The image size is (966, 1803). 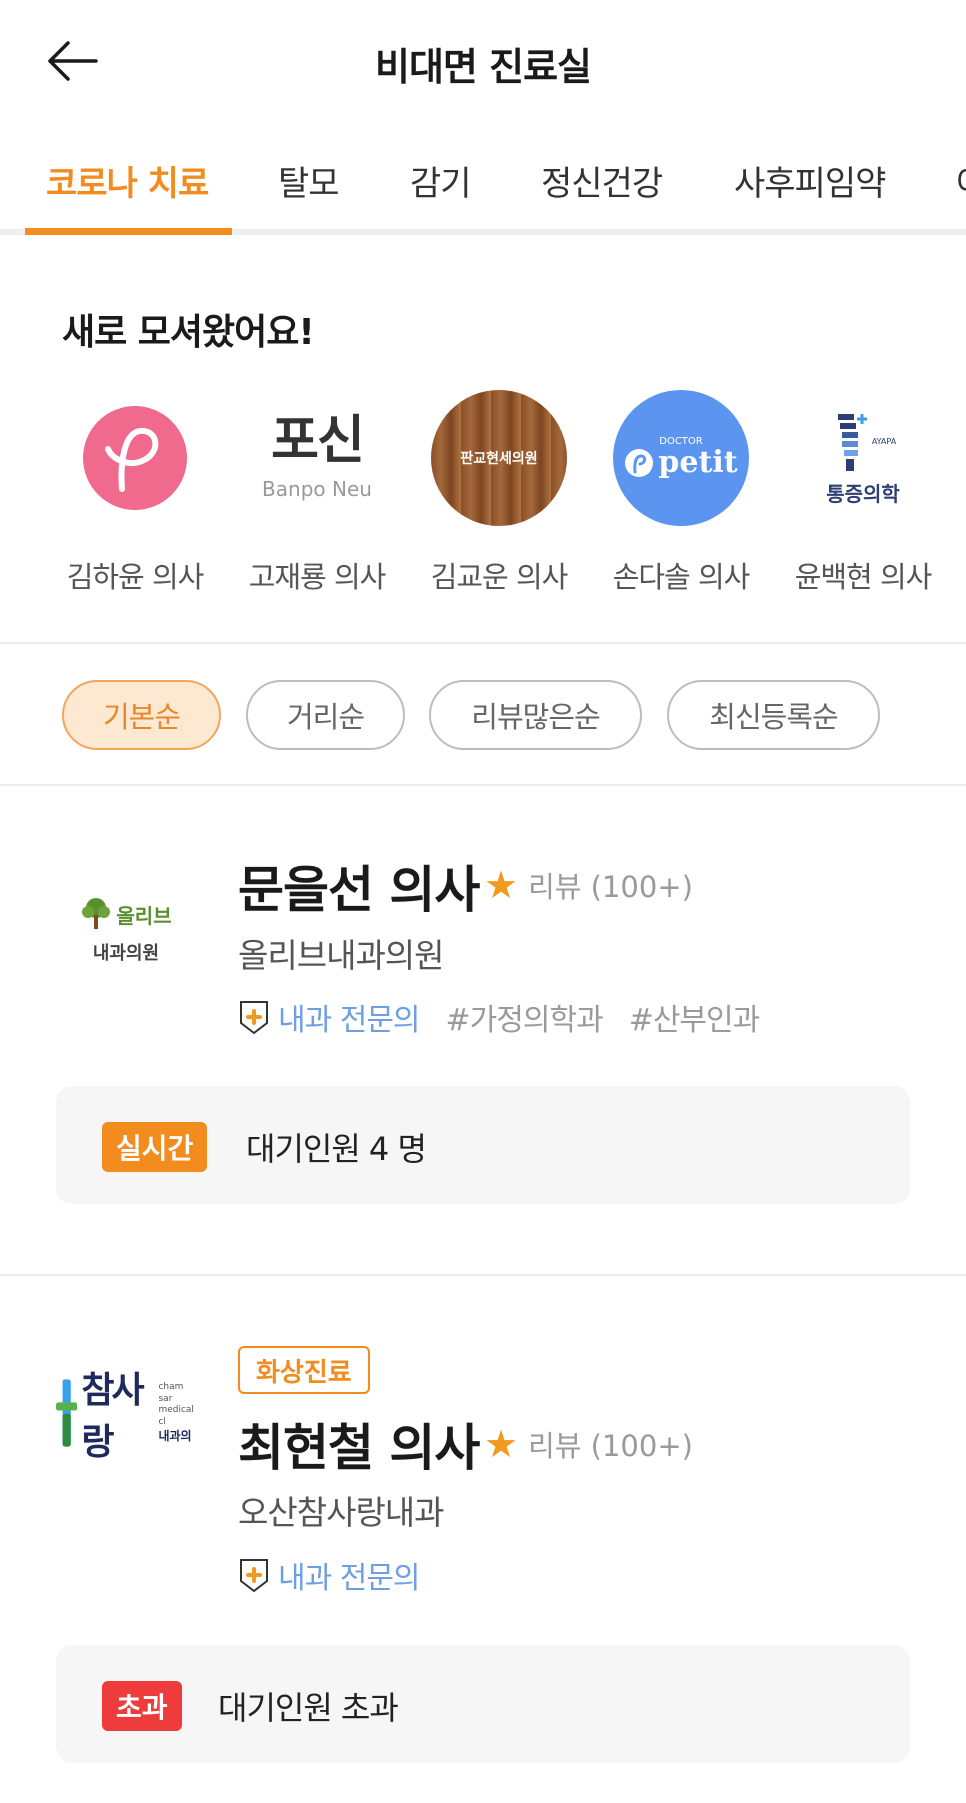 I want to click on doctor-avatar, so click(x=135, y=458).